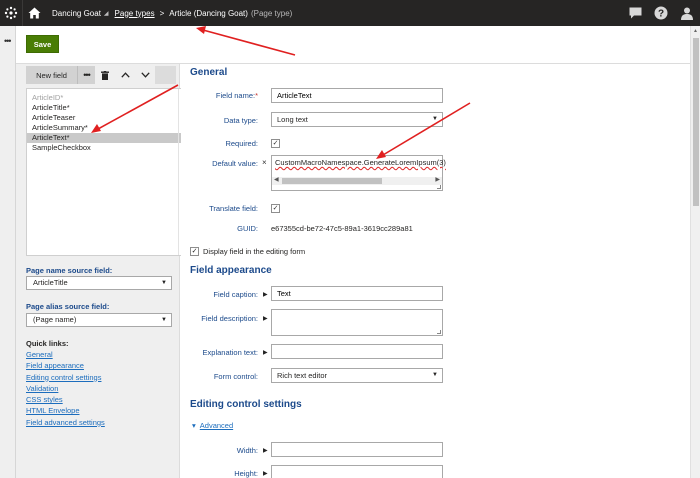  What do you see at coordinates (76, 13) in the screenshot?
I see `site-name: Dancing Goat` at bounding box center [76, 13].